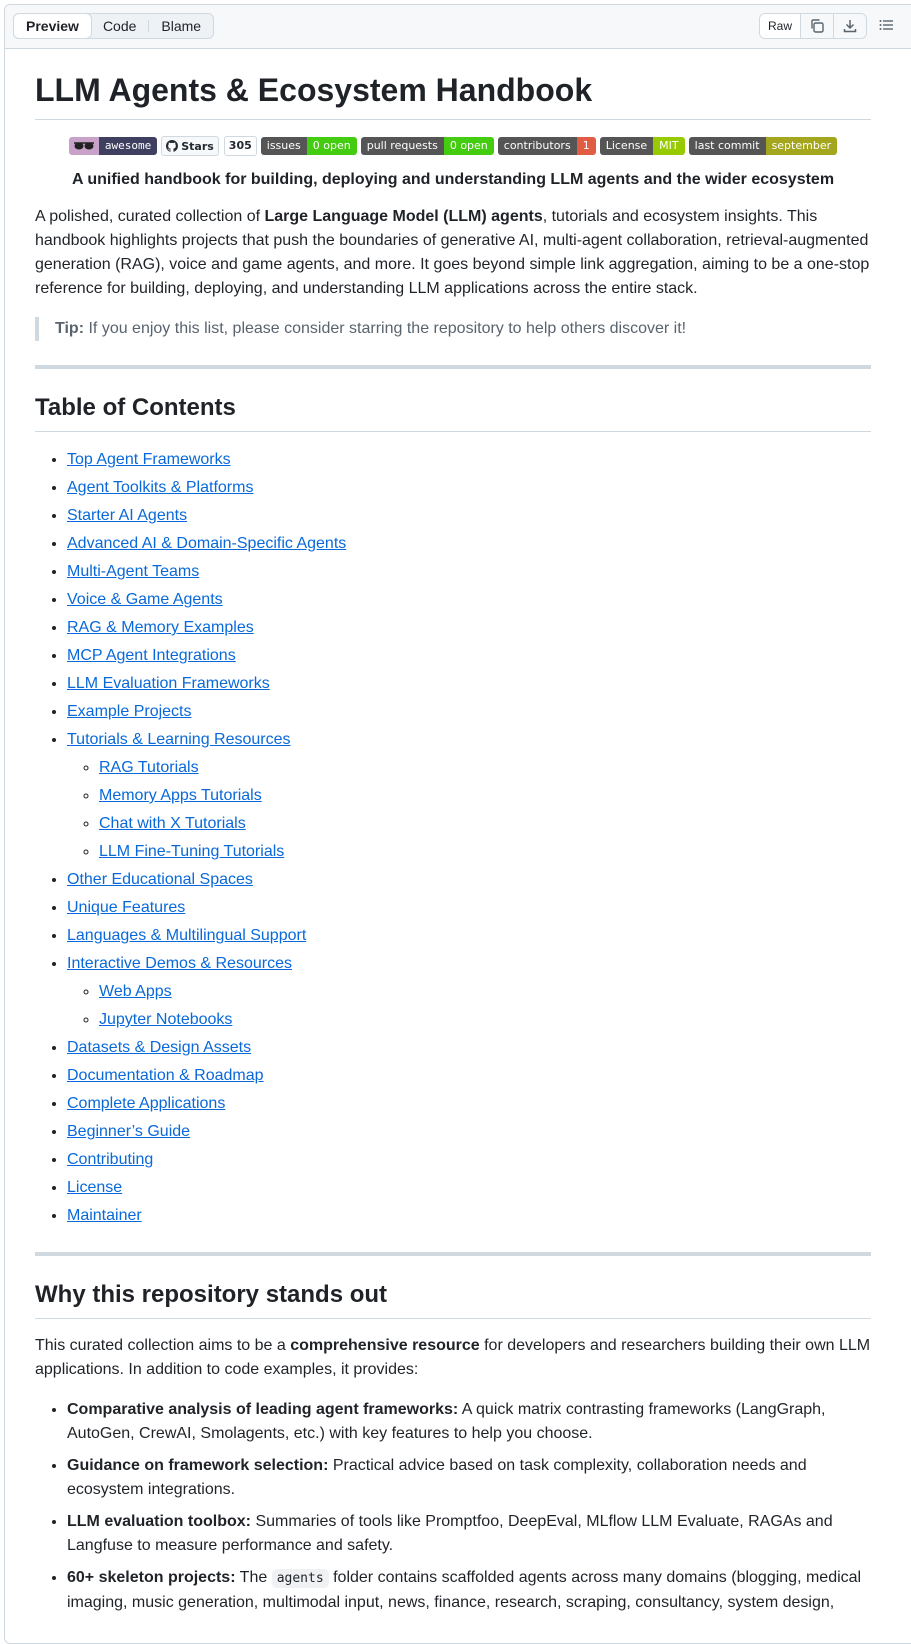 The image size is (911, 1644). Describe the element at coordinates (52, 26) in the screenshot. I see `tab-preview: Preview` at that location.